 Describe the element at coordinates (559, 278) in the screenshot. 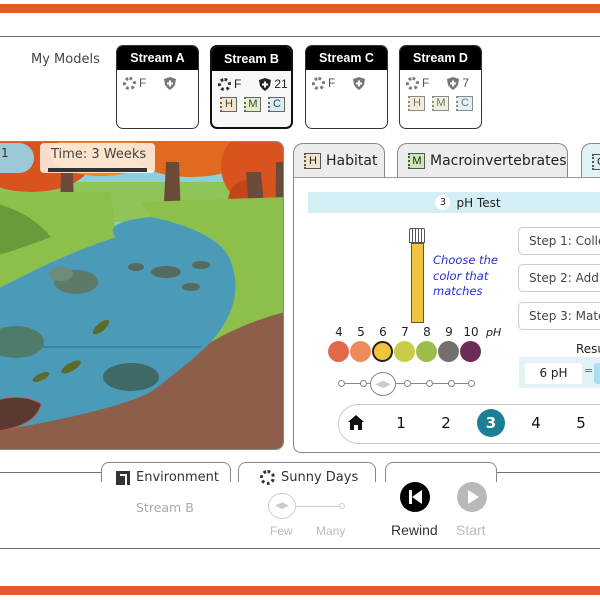

I see `step-2-chip: Step 2: Add t` at that location.